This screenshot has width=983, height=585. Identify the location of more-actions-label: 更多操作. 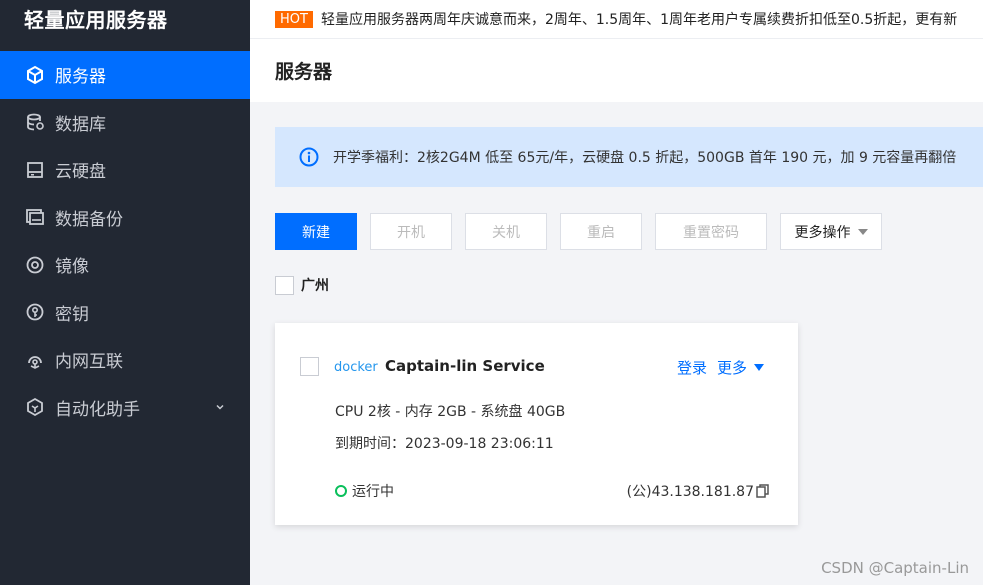
(822, 232).